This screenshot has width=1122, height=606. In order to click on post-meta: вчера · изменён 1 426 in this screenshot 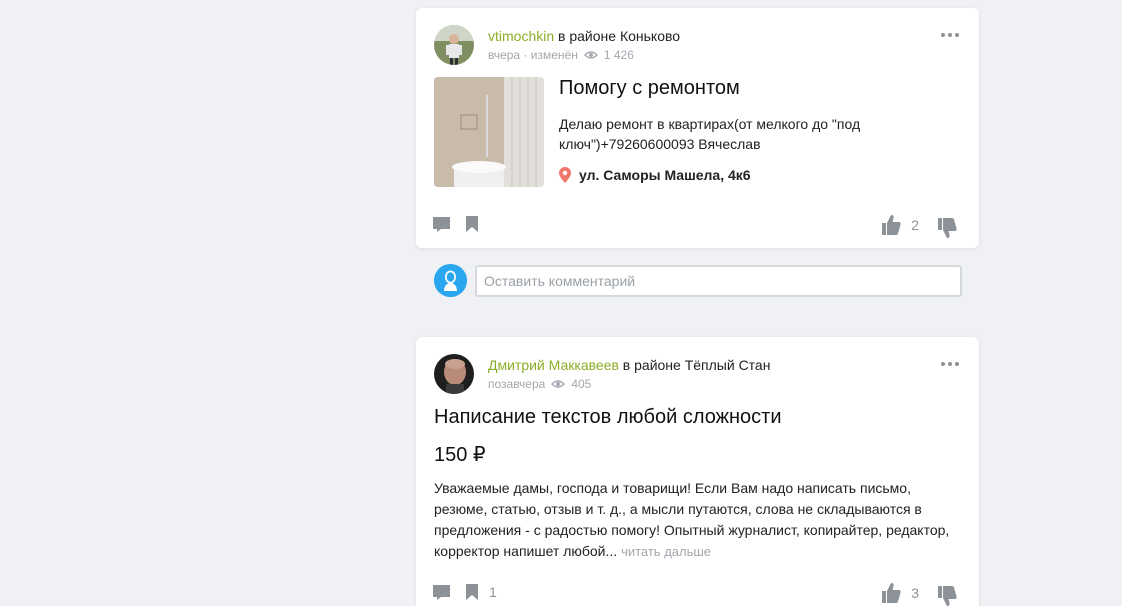, I will do `click(561, 55)`.